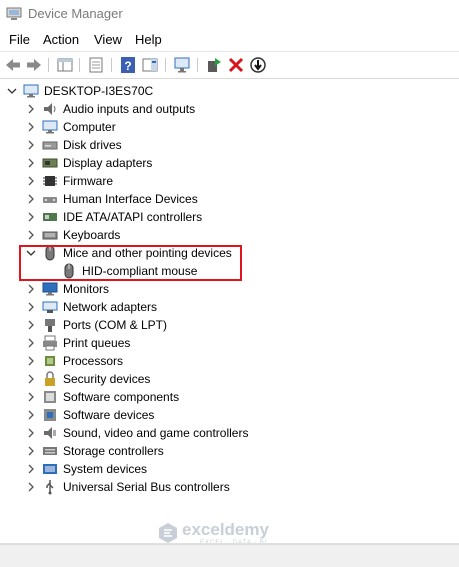 The image size is (459, 567). What do you see at coordinates (19, 39) in the screenshot?
I see `menu-file: File` at bounding box center [19, 39].